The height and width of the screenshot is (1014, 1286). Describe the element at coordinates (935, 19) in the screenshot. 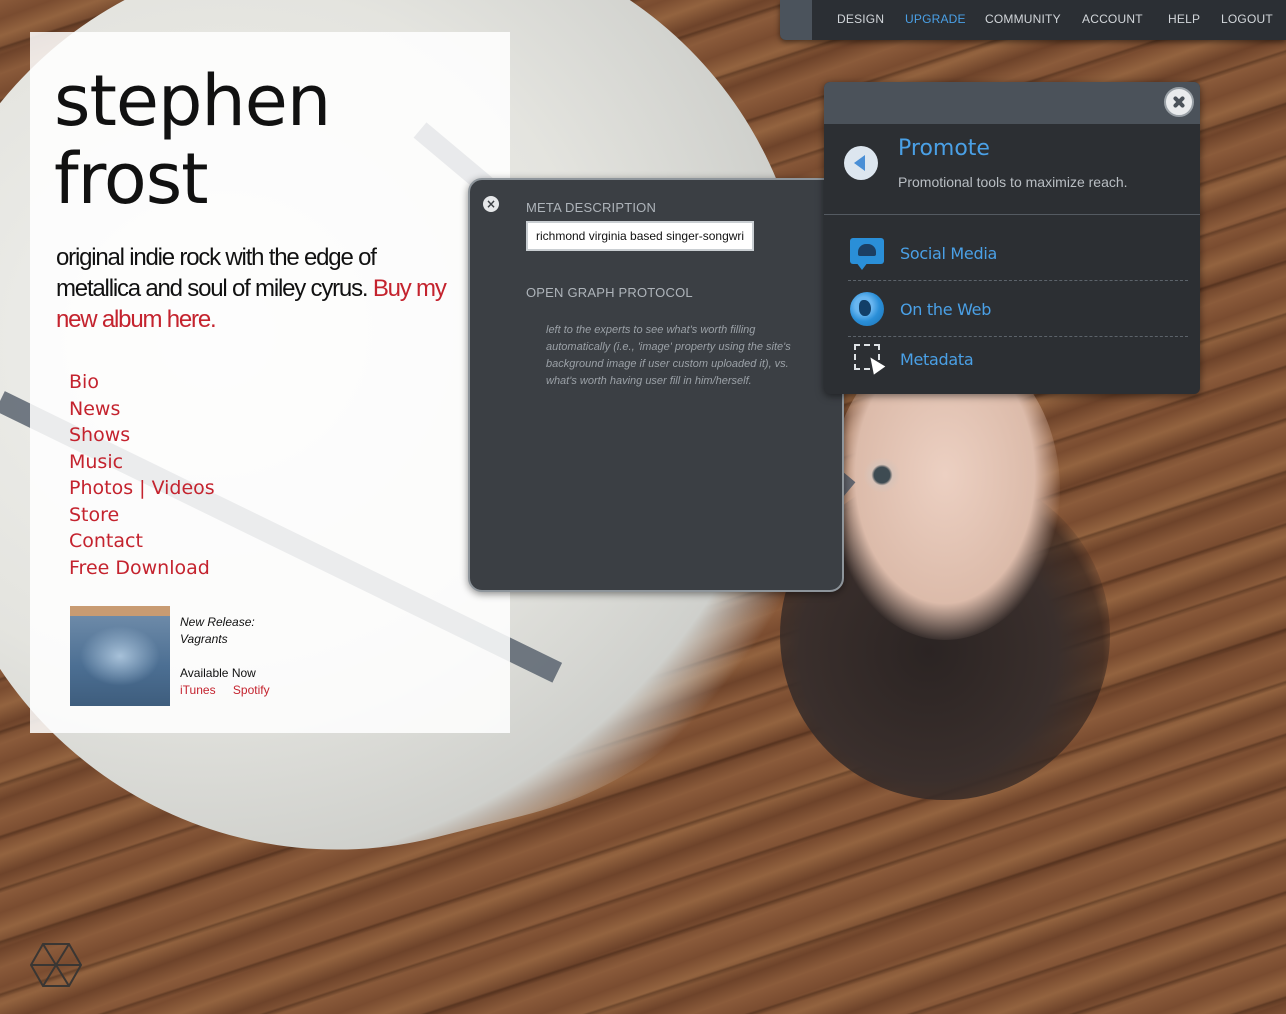

I see `nav-upgrade: UPGRADE` at that location.